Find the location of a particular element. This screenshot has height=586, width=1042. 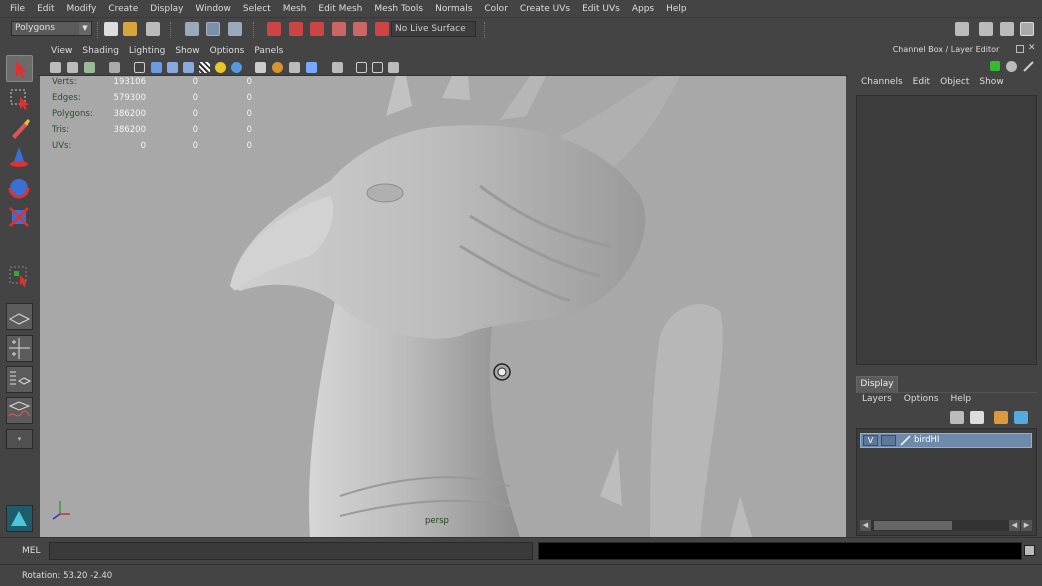

layer-row-birdhi: V birdHI is located at coordinates (946, 440).